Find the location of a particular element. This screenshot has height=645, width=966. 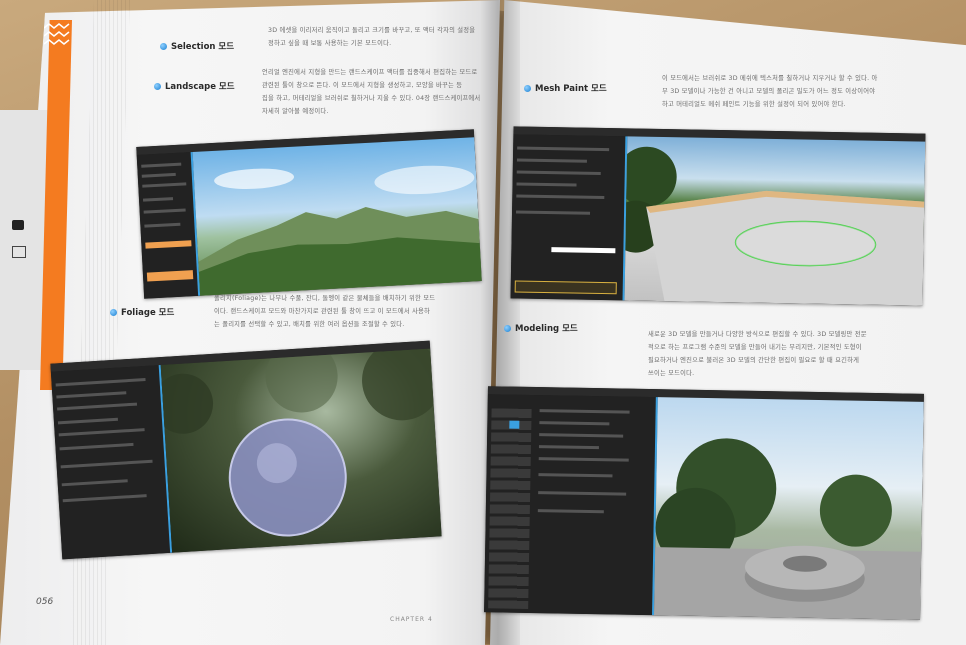

color-bar is located at coordinates (583, 250).